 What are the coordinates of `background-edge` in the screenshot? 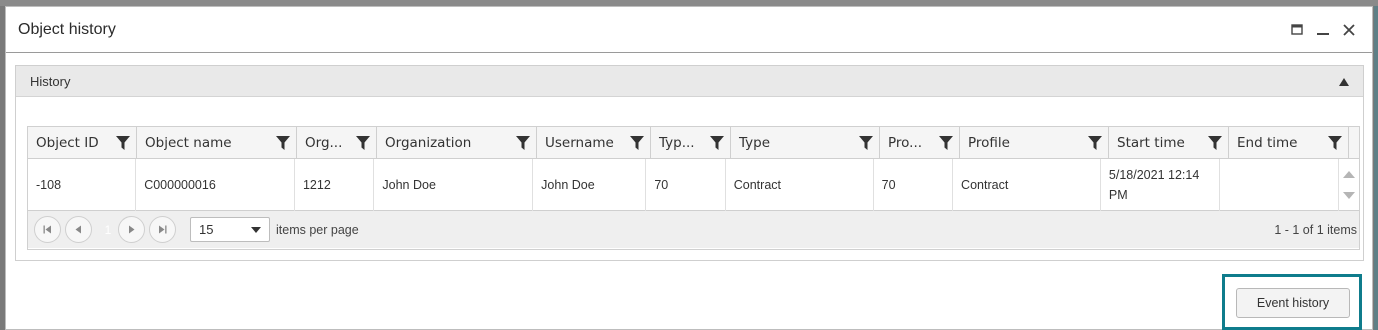 It's located at (1376, 168).